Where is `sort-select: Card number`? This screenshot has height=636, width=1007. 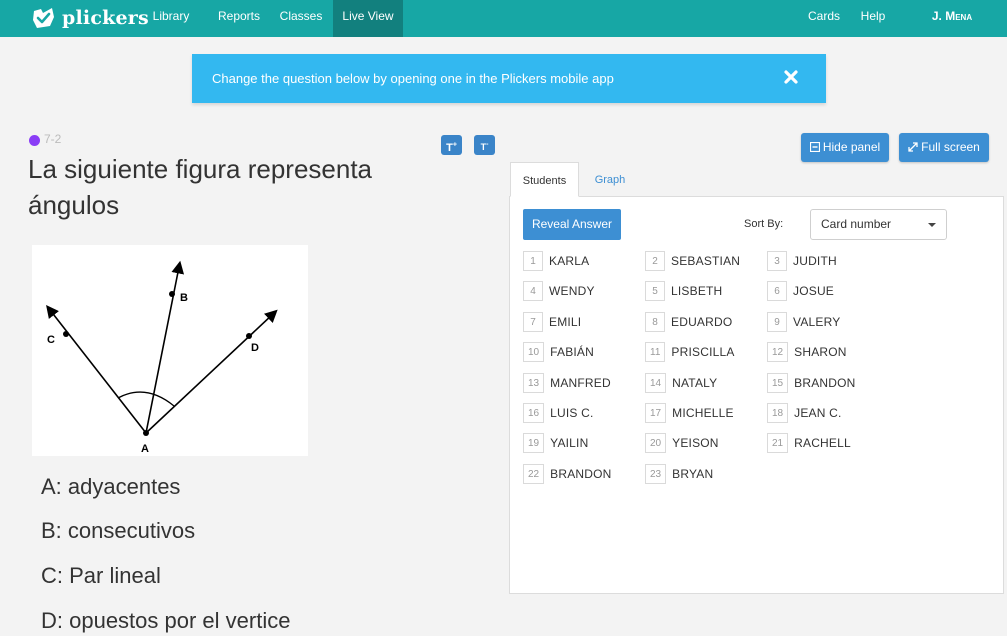 sort-select: Card number is located at coordinates (878, 224).